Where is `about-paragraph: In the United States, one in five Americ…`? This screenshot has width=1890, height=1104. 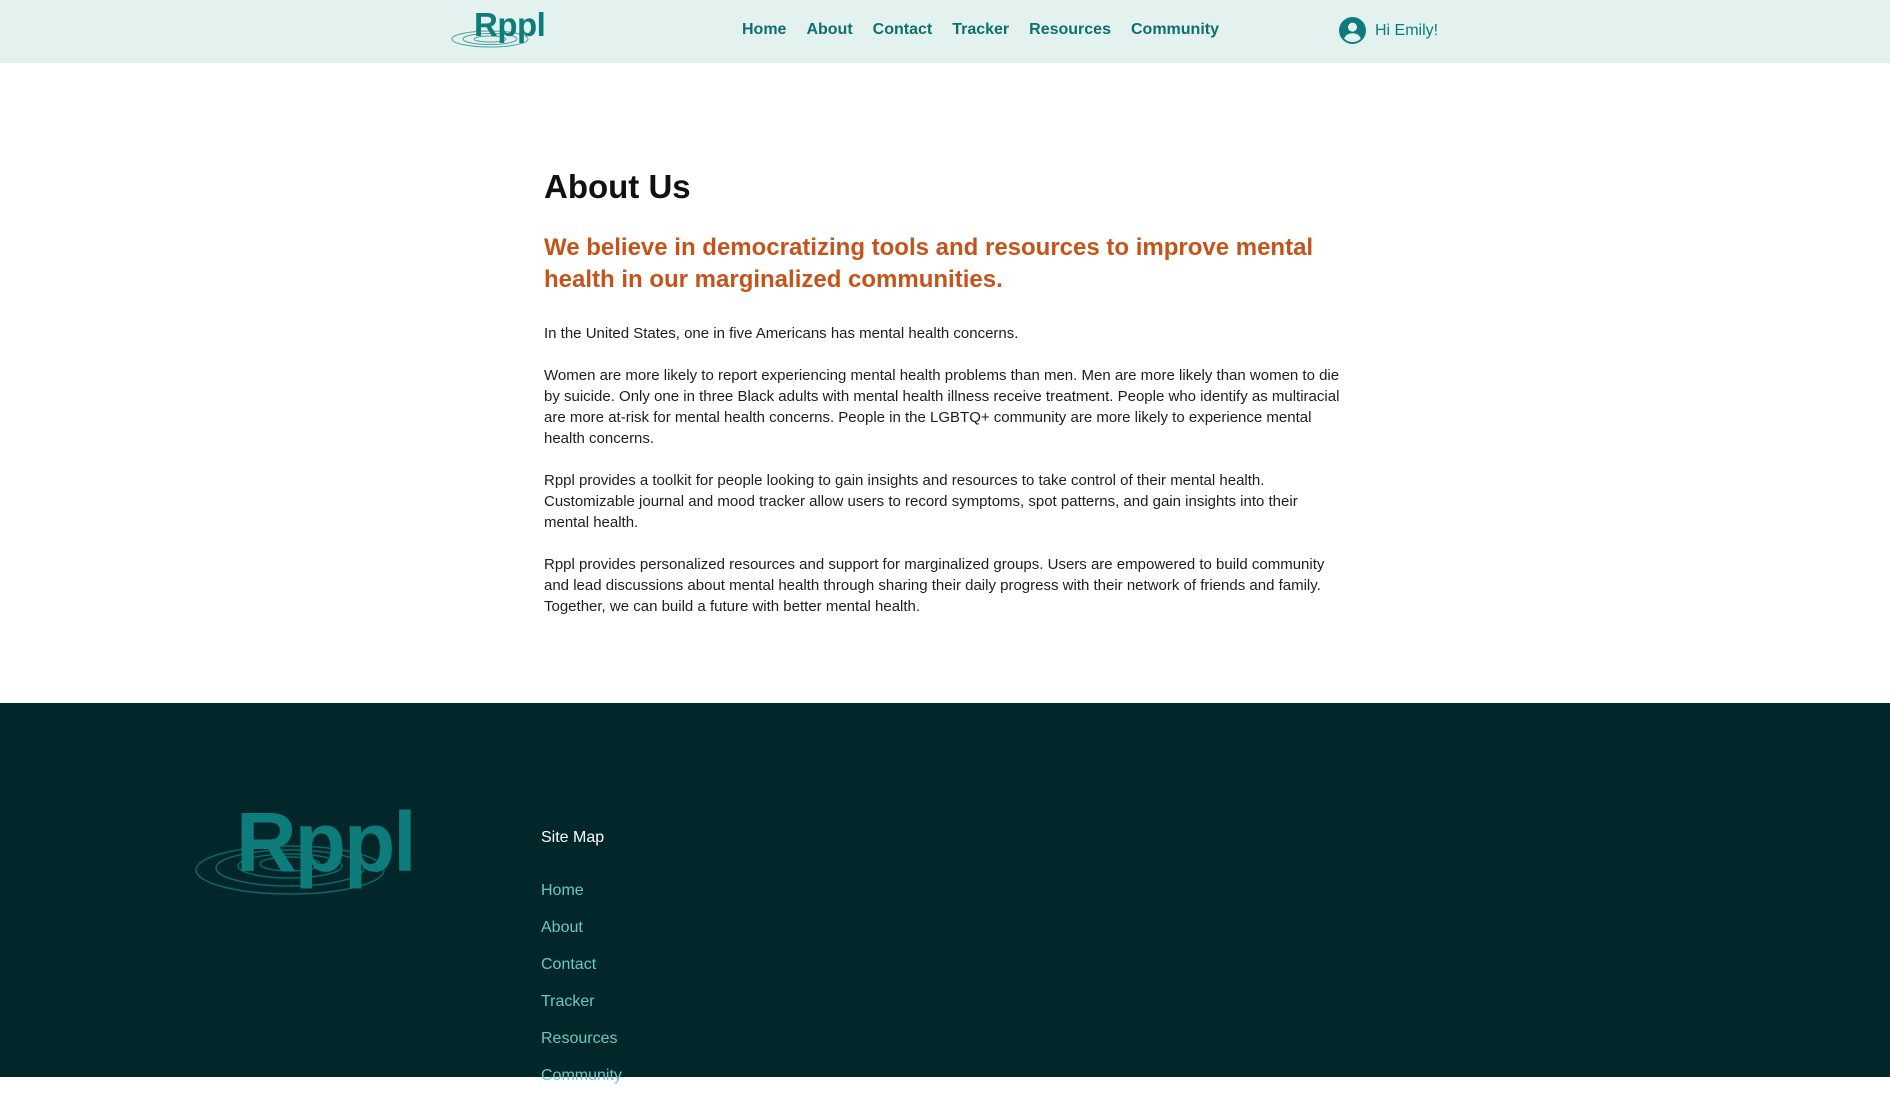 about-paragraph: In the United States, one in five Americ… is located at coordinates (781, 333).